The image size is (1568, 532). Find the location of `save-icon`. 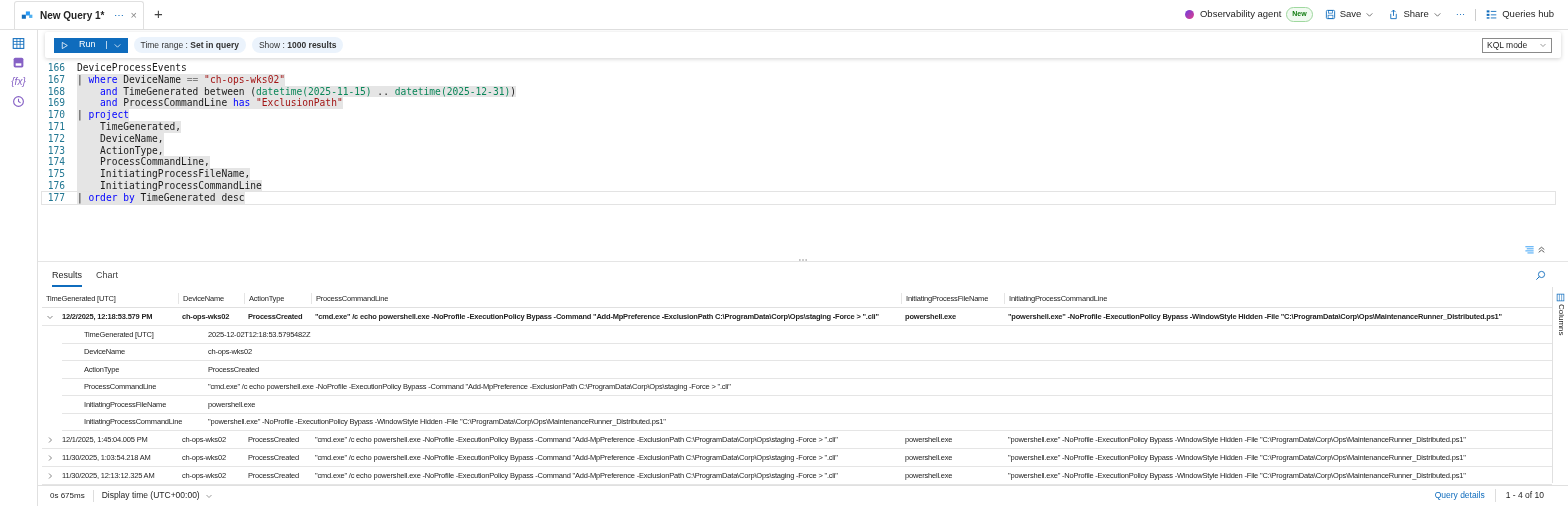

save-icon is located at coordinates (1330, 14).